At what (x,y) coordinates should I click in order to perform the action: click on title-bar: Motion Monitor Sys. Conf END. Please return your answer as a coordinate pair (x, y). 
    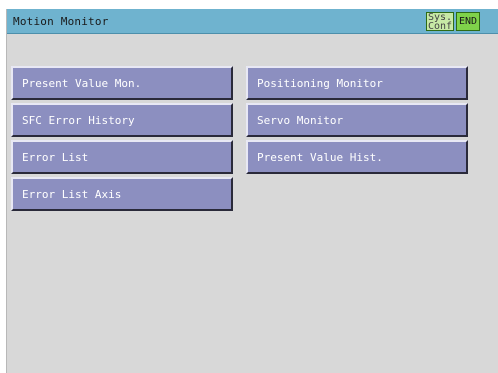
    Looking at the image, I should click on (252, 21).